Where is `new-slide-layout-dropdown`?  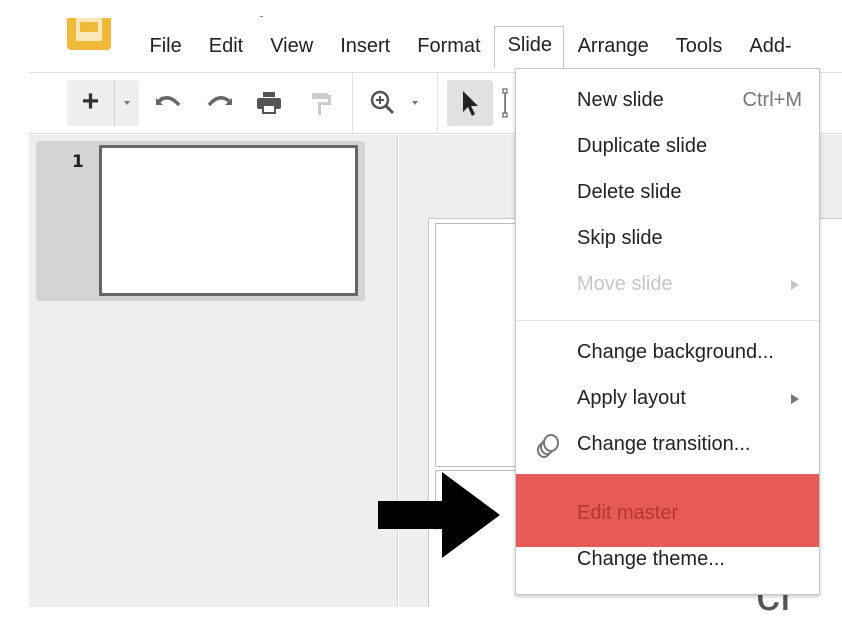
new-slide-layout-dropdown is located at coordinates (127, 103).